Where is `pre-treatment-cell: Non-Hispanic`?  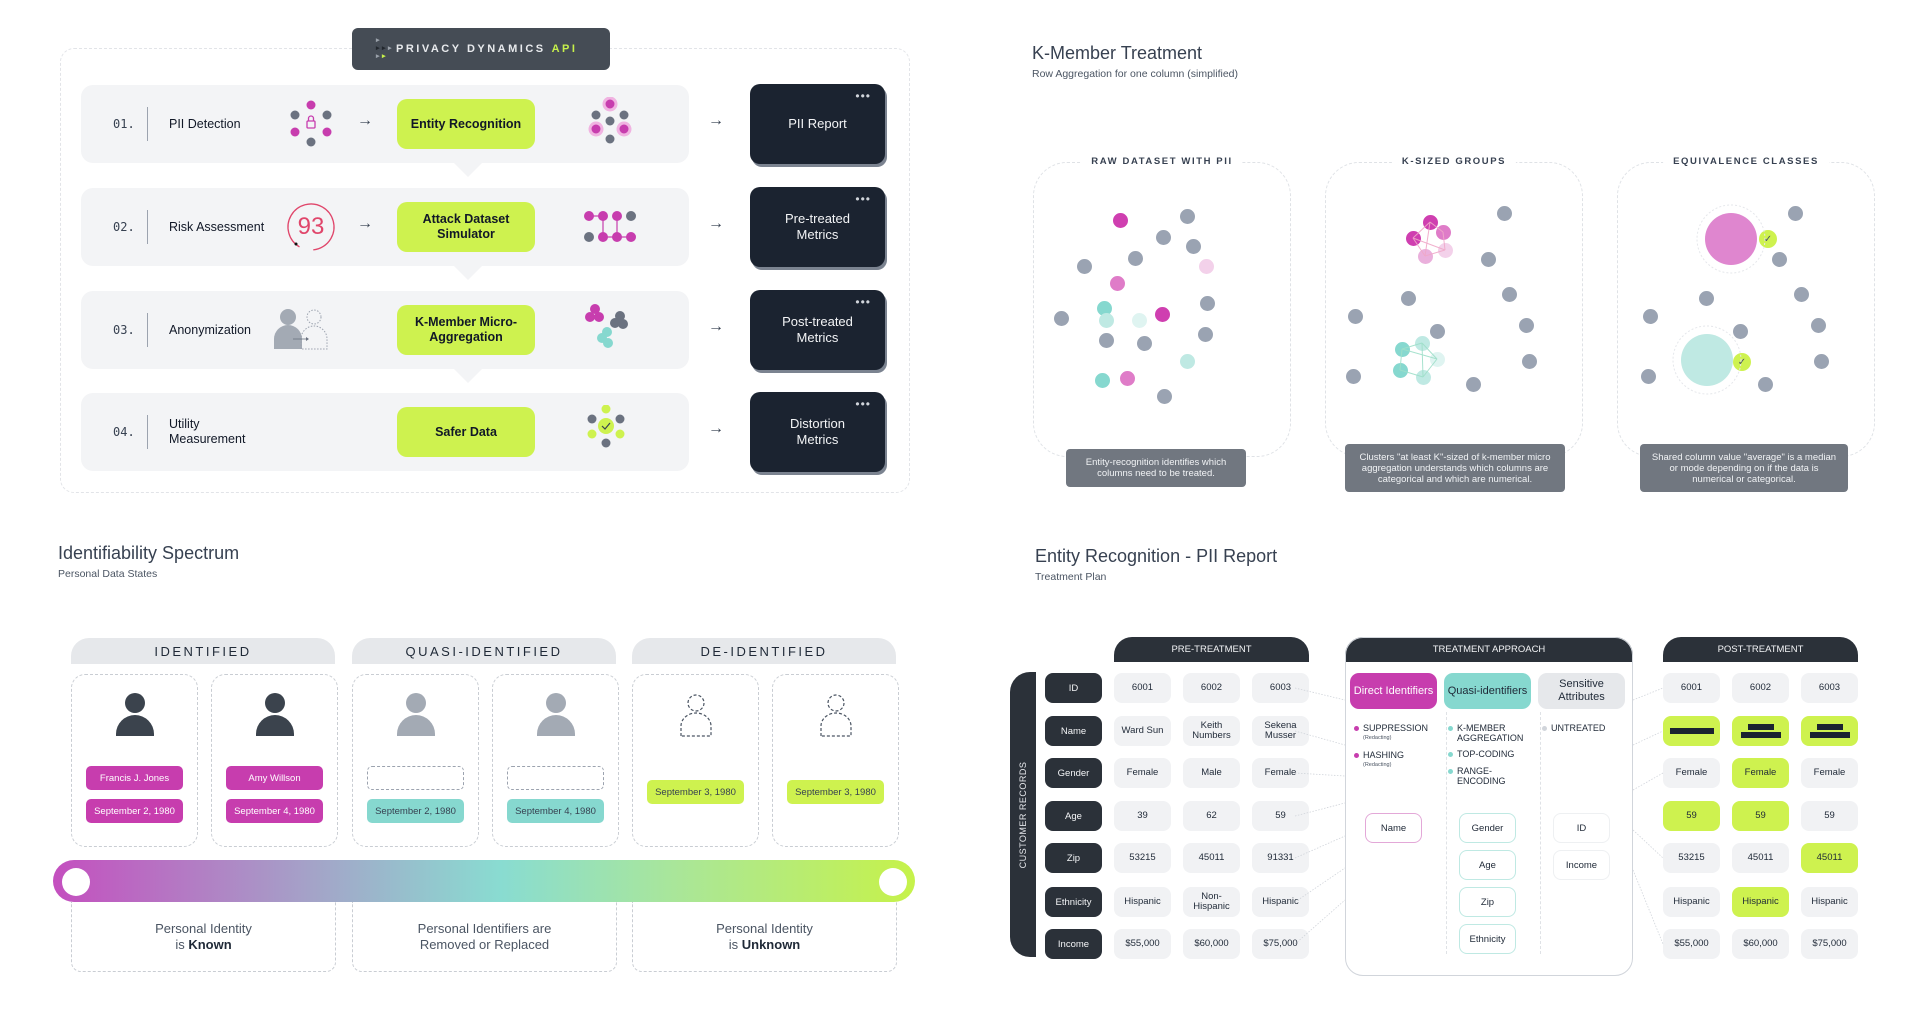 pre-treatment-cell: Non-Hispanic is located at coordinates (1211, 902).